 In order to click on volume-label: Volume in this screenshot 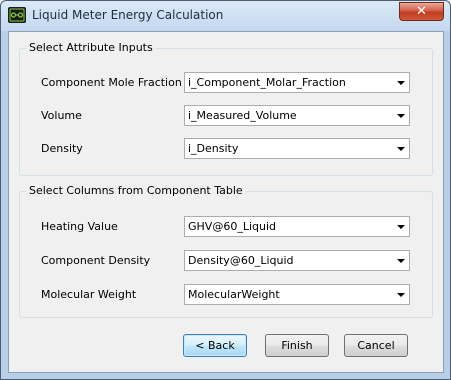, I will do `click(61, 115)`.